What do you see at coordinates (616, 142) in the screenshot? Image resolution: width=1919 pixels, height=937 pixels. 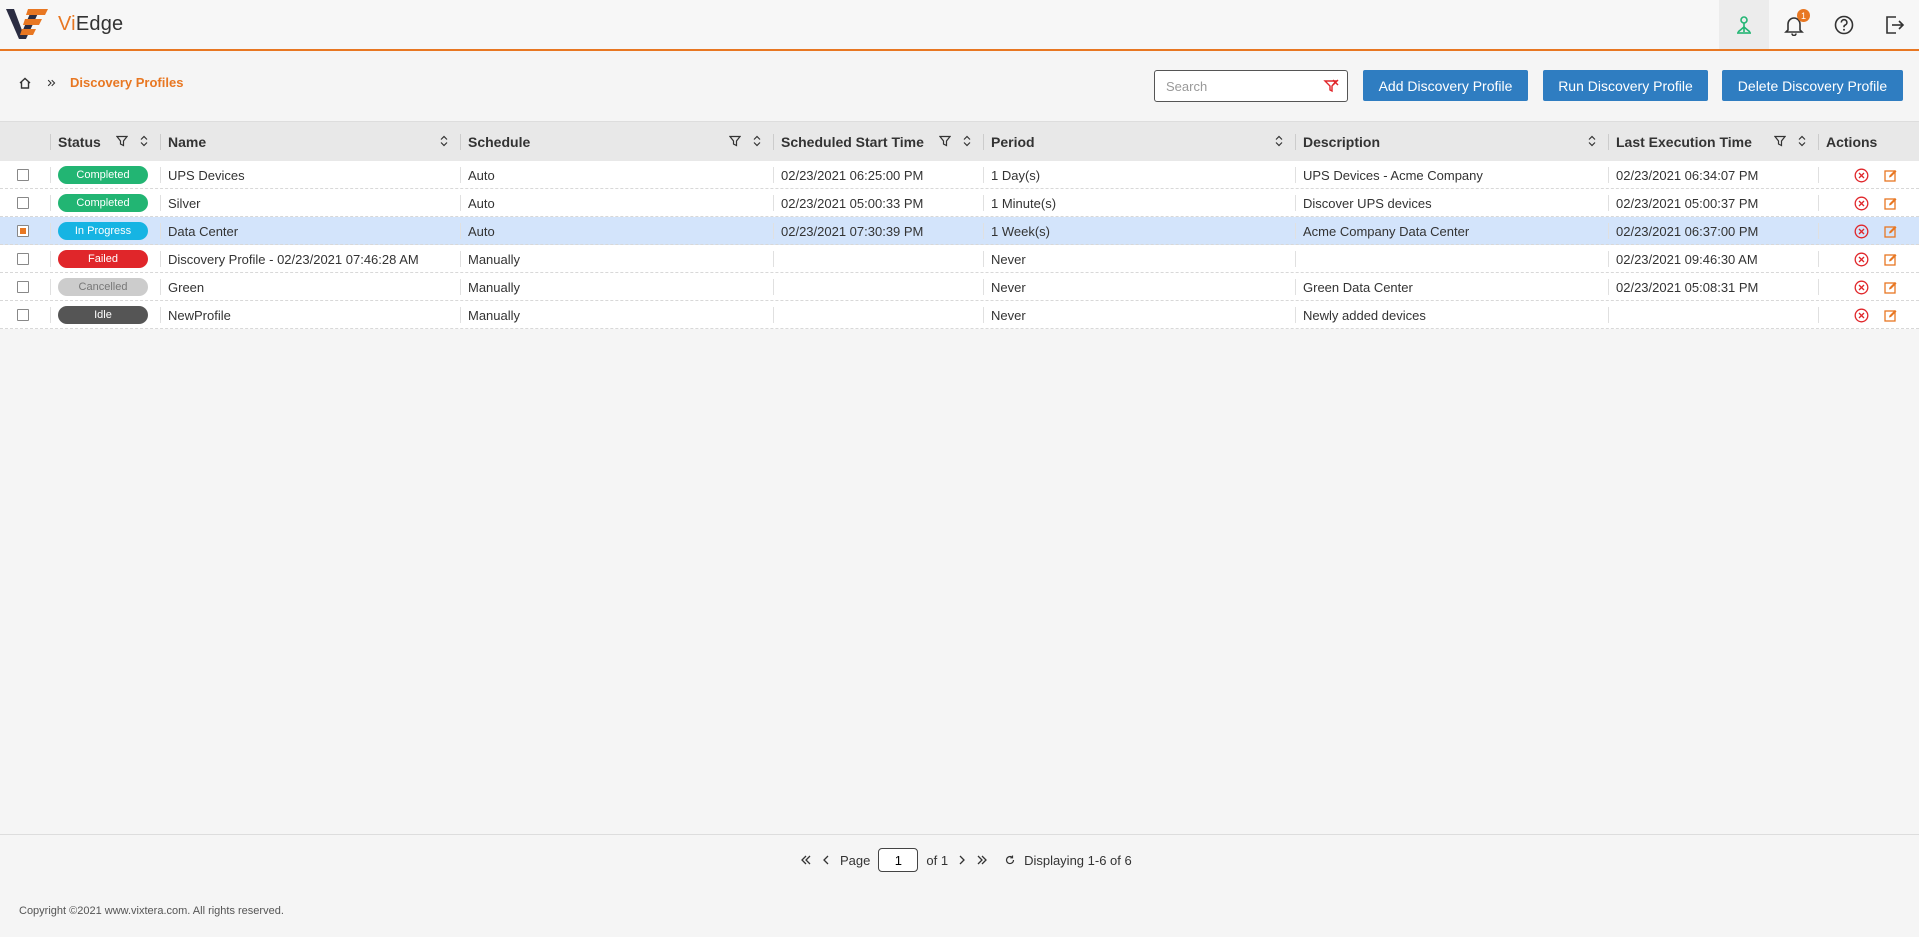 I see `header-schedule: Schedule` at bounding box center [616, 142].